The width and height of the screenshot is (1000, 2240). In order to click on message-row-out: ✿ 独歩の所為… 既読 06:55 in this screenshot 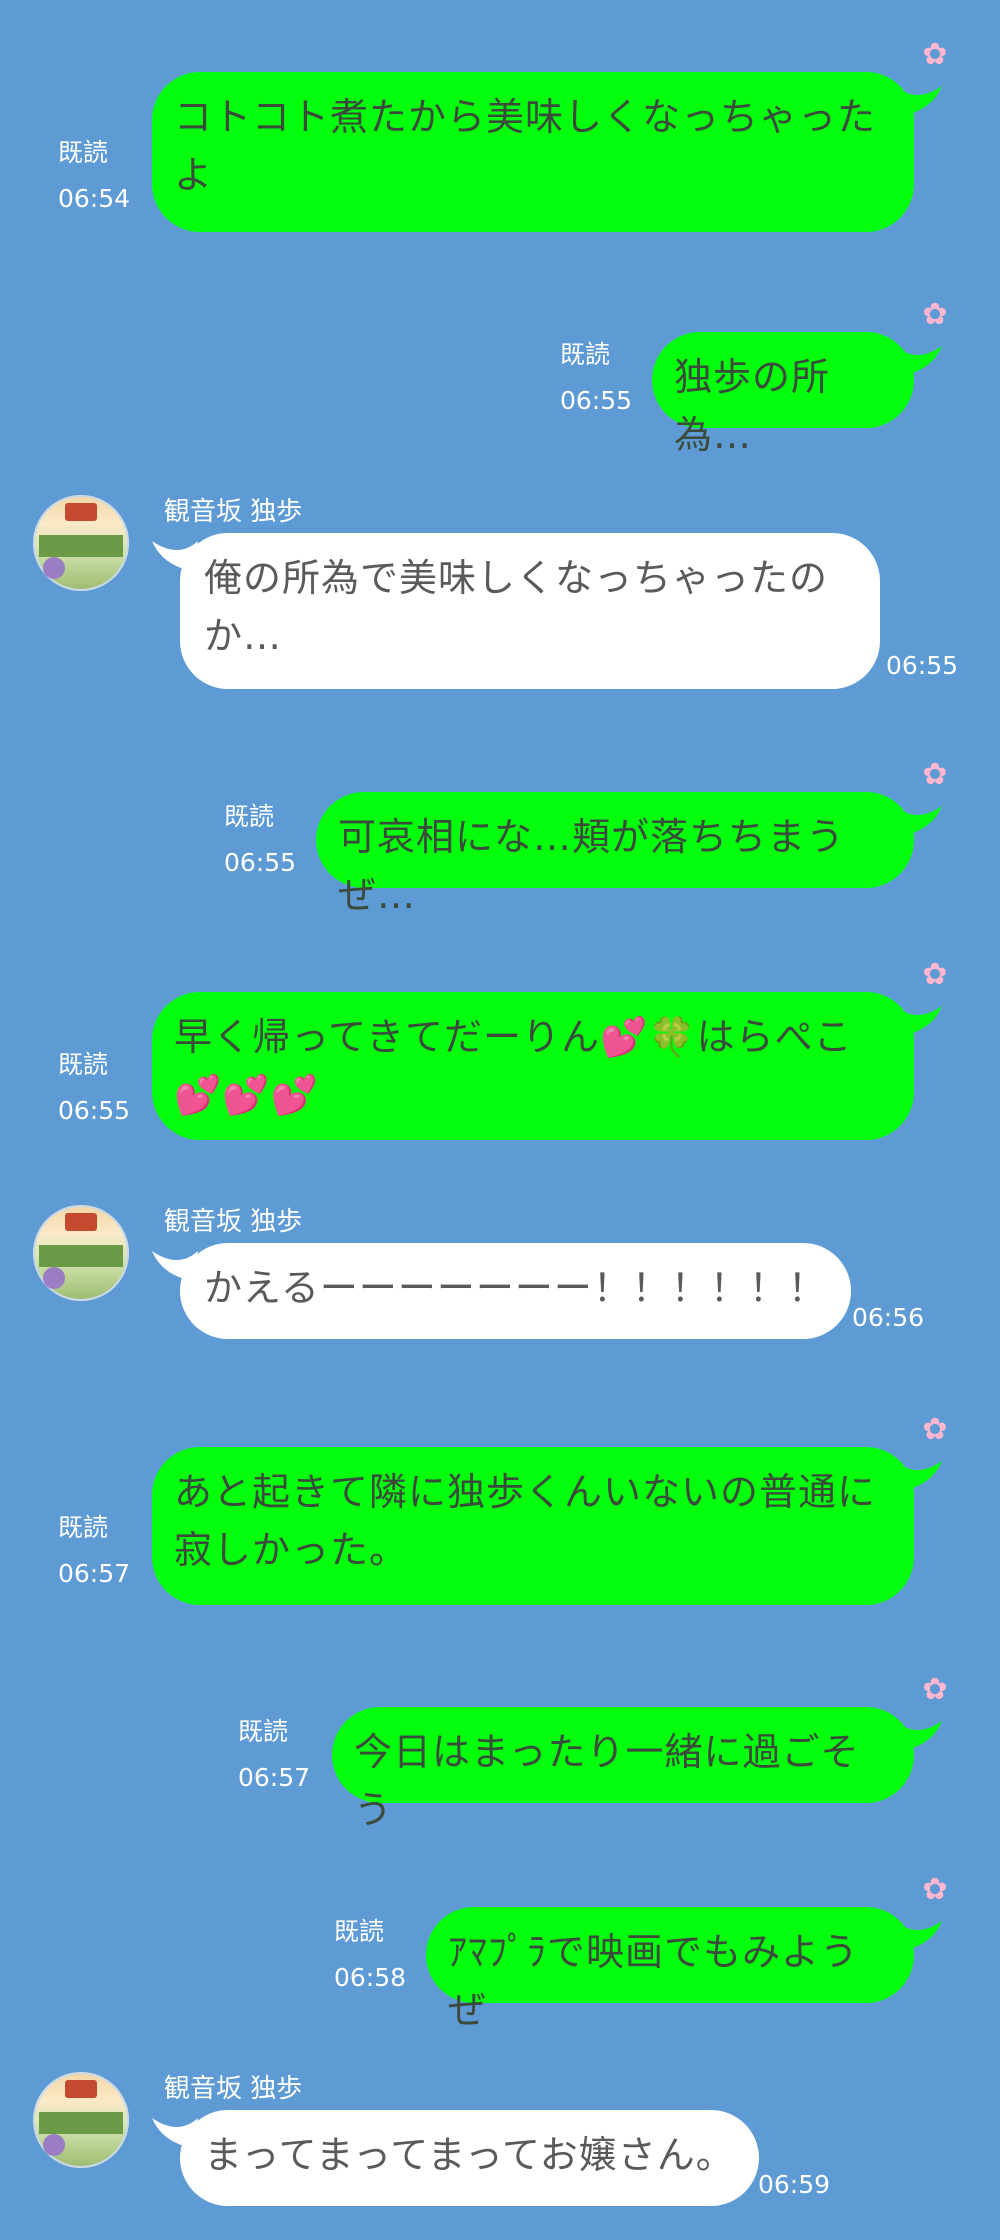, I will do `click(500, 379)`.